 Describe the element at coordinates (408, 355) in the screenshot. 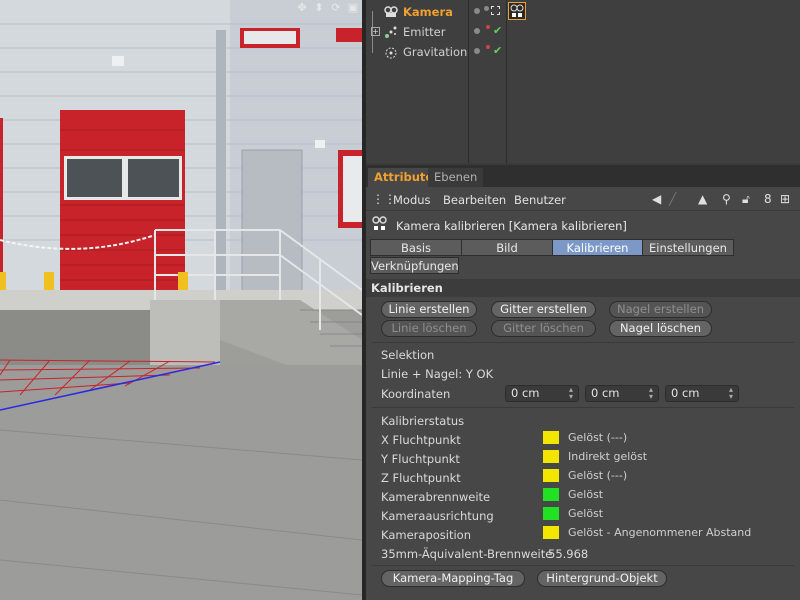

I see `selektion-heading: Selektion` at that location.